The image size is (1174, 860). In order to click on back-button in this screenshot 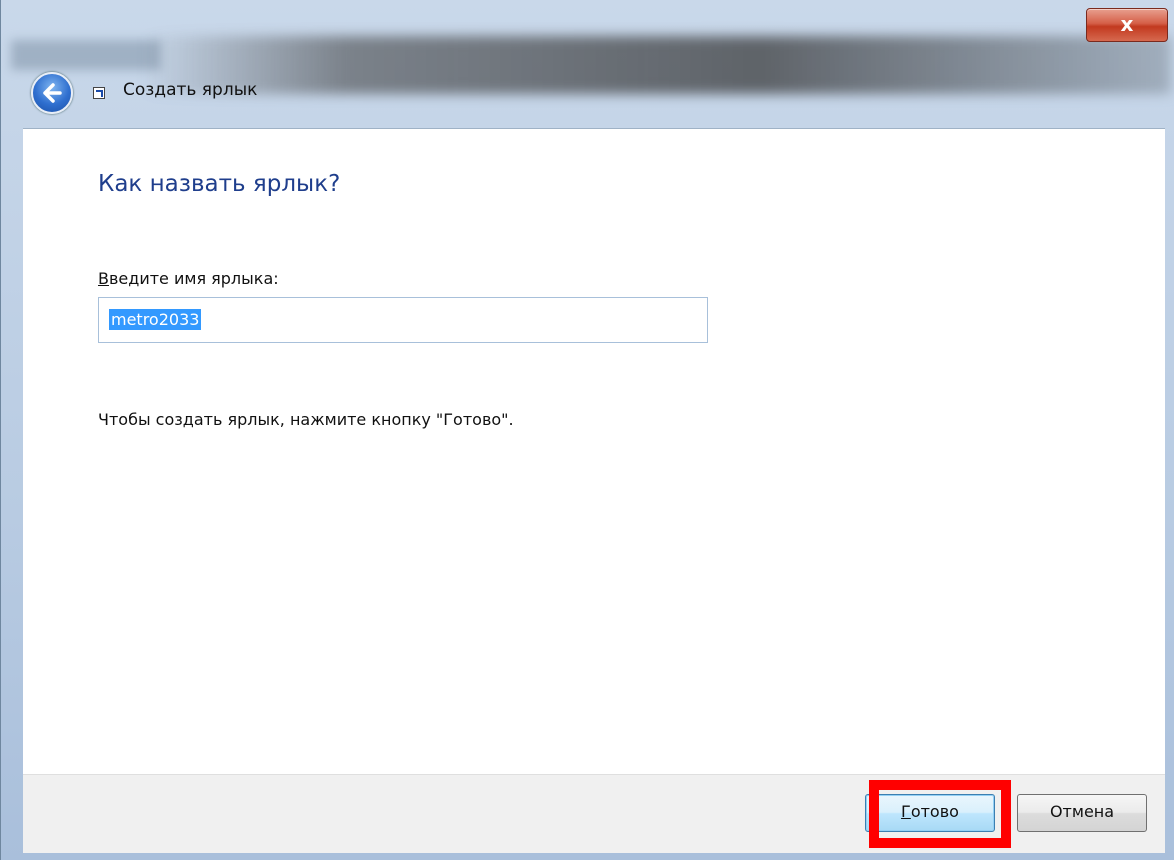, I will do `click(52, 93)`.